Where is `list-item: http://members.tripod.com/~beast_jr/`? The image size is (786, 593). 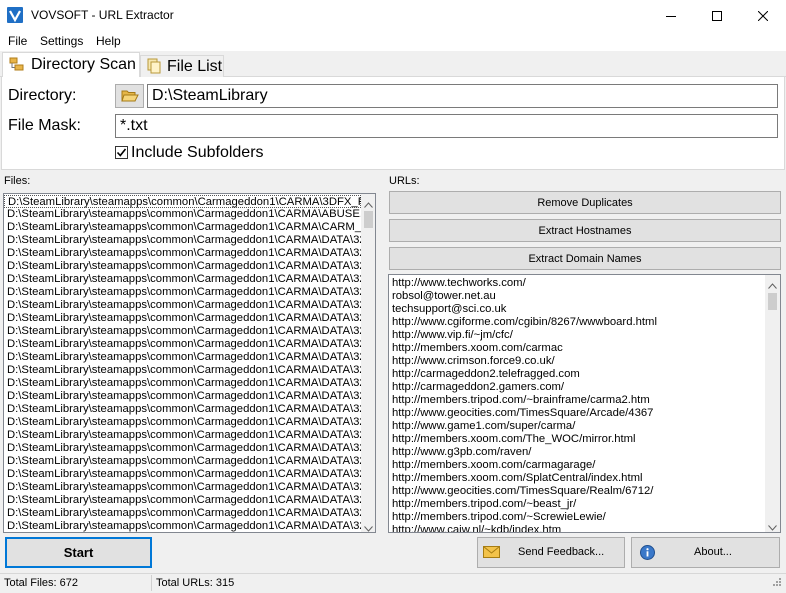 list-item: http://members.tripod.com/~beast_jr/ is located at coordinates (577, 504).